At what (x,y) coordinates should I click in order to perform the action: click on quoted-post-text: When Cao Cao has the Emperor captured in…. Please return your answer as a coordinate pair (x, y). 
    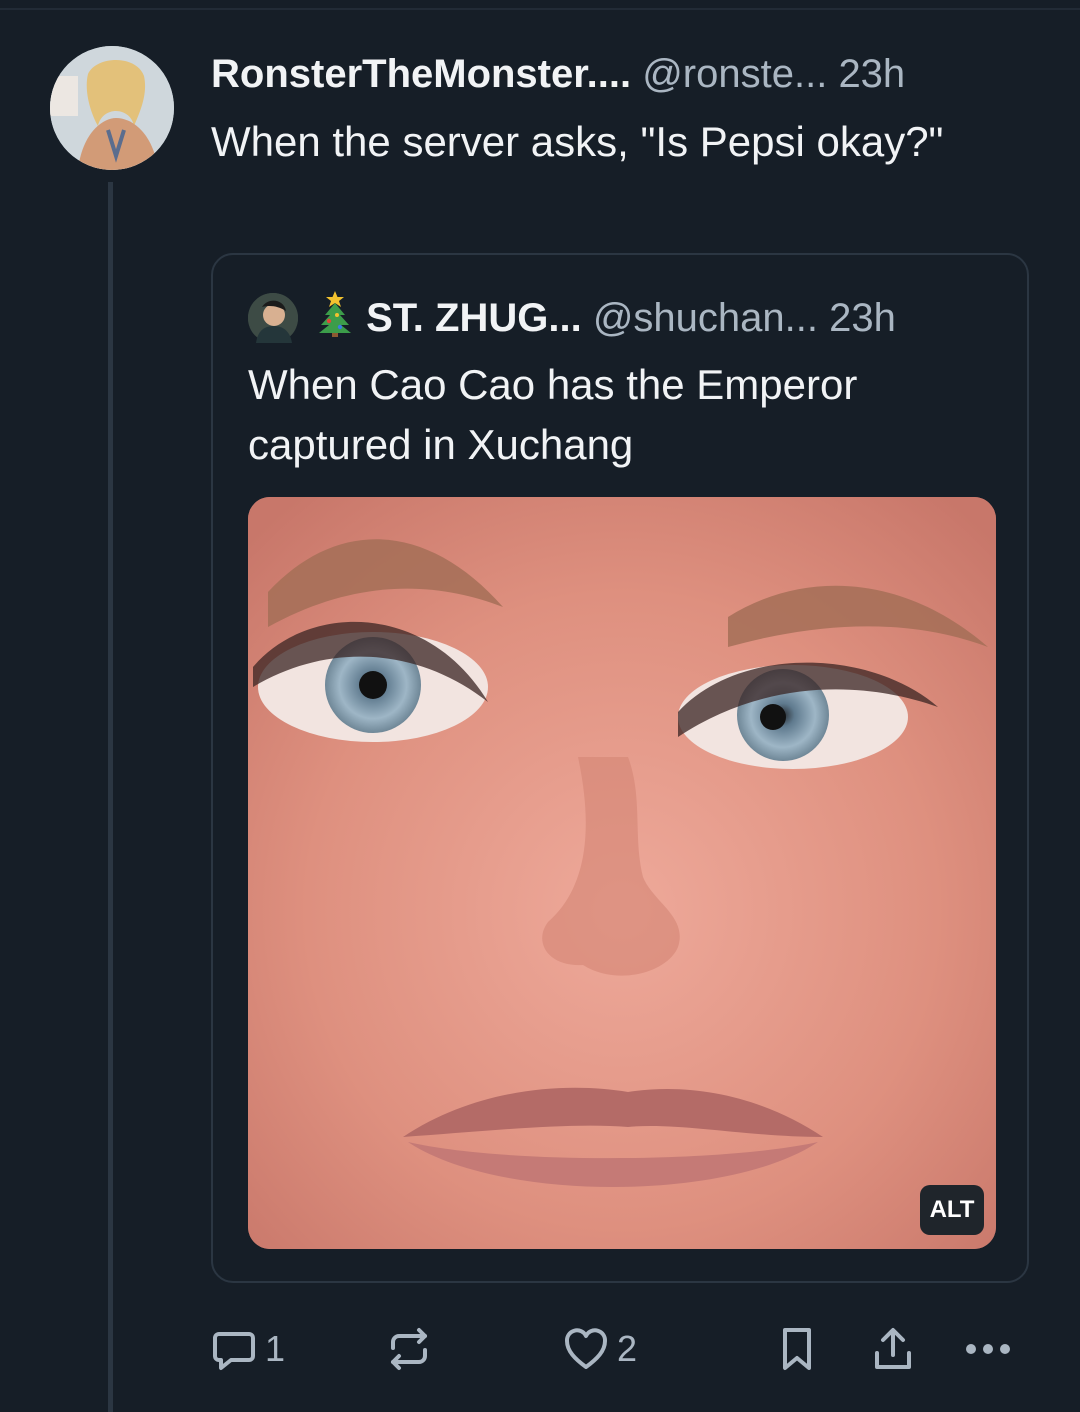
    Looking at the image, I should click on (553, 414).